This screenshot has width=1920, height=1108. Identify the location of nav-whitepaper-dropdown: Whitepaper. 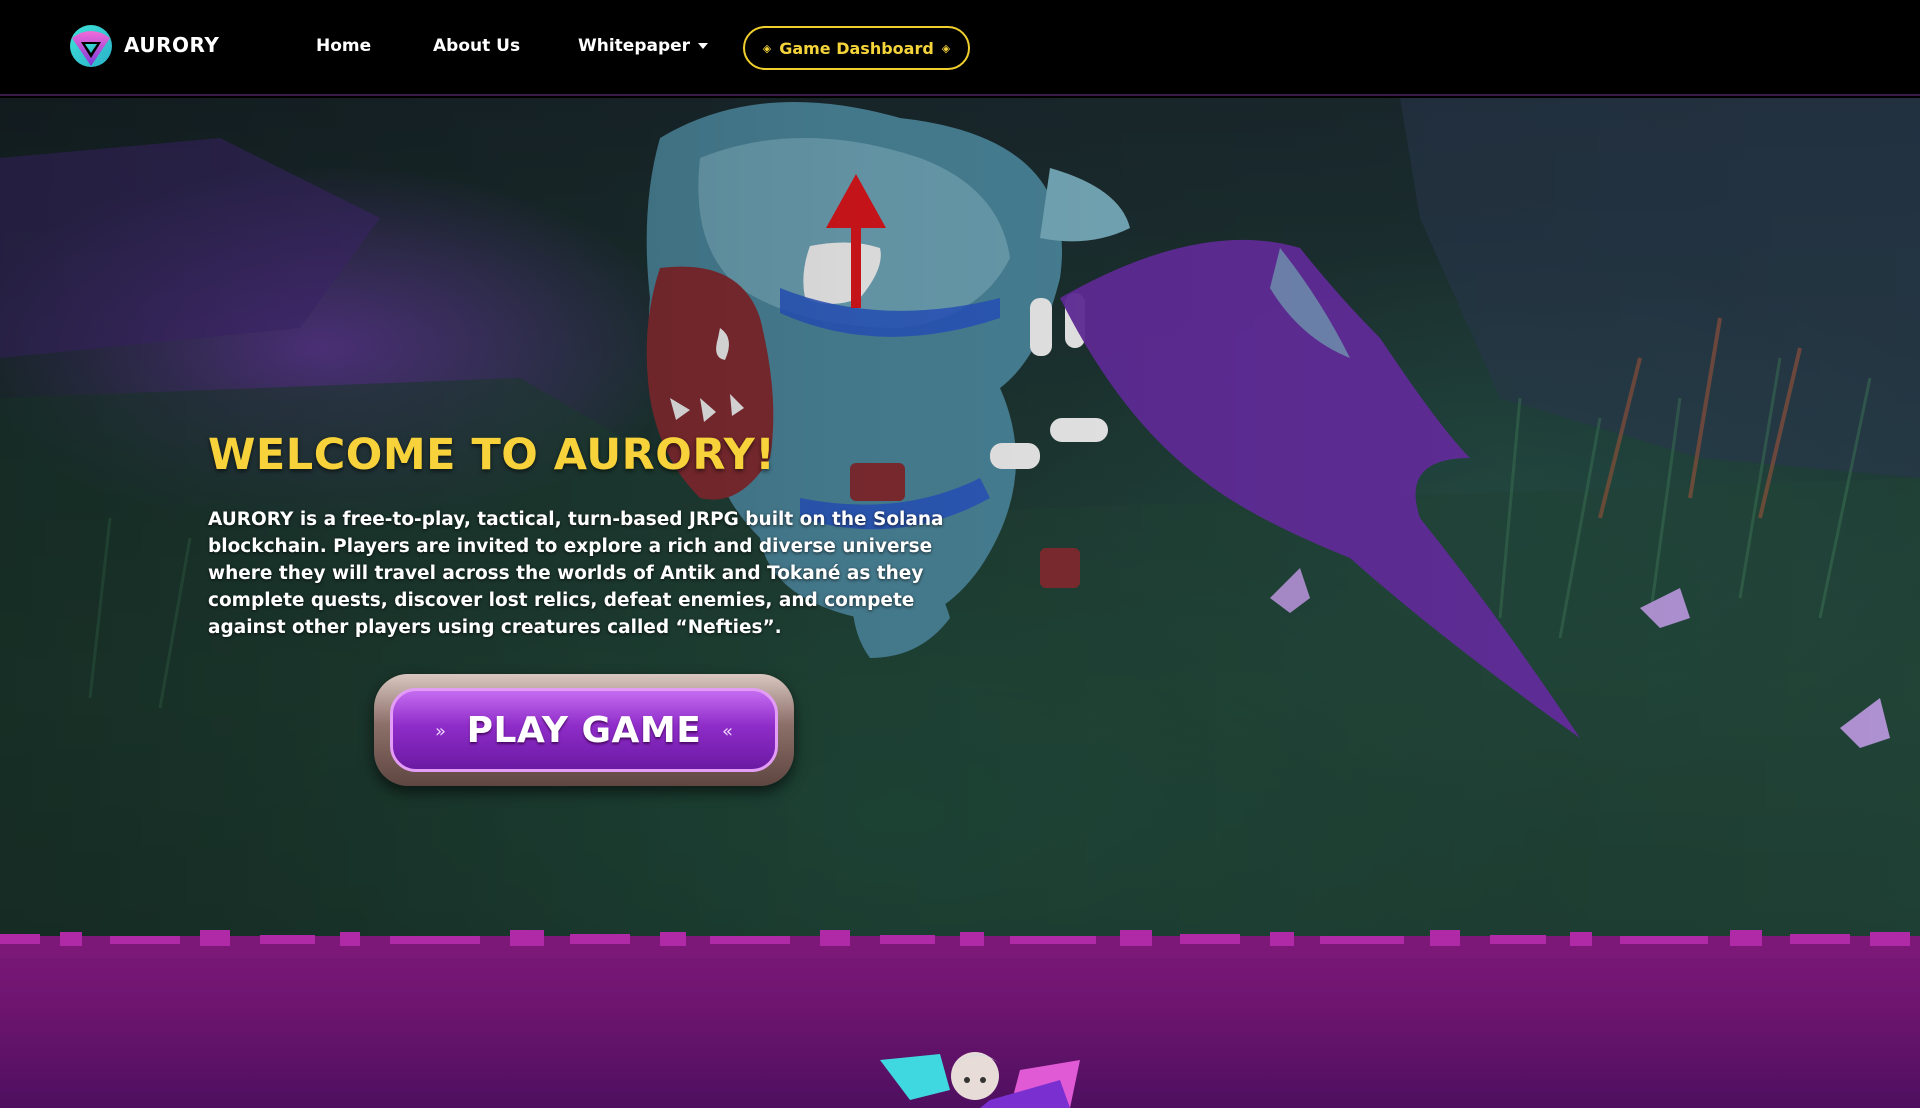
(643, 46).